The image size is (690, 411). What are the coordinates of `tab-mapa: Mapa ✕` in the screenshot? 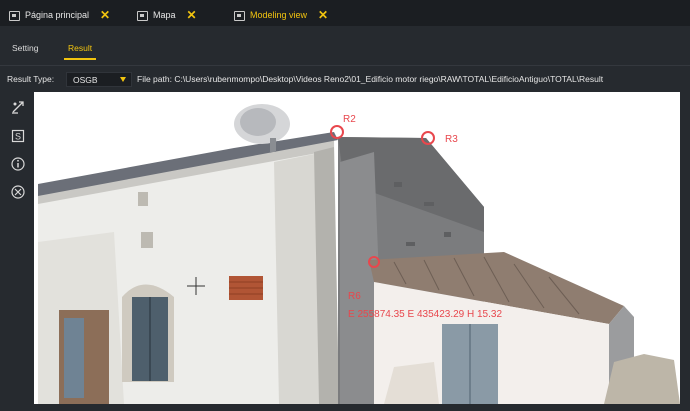 It's located at (166, 15).